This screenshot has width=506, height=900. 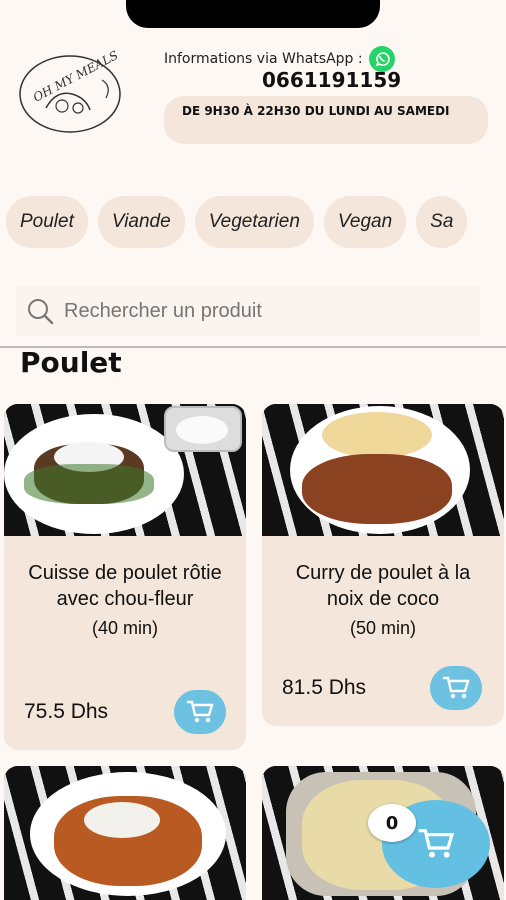 What do you see at coordinates (125, 586) in the screenshot?
I see `product-name: Cuisse de poulet rôtie avec chou-fleur` at bounding box center [125, 586].